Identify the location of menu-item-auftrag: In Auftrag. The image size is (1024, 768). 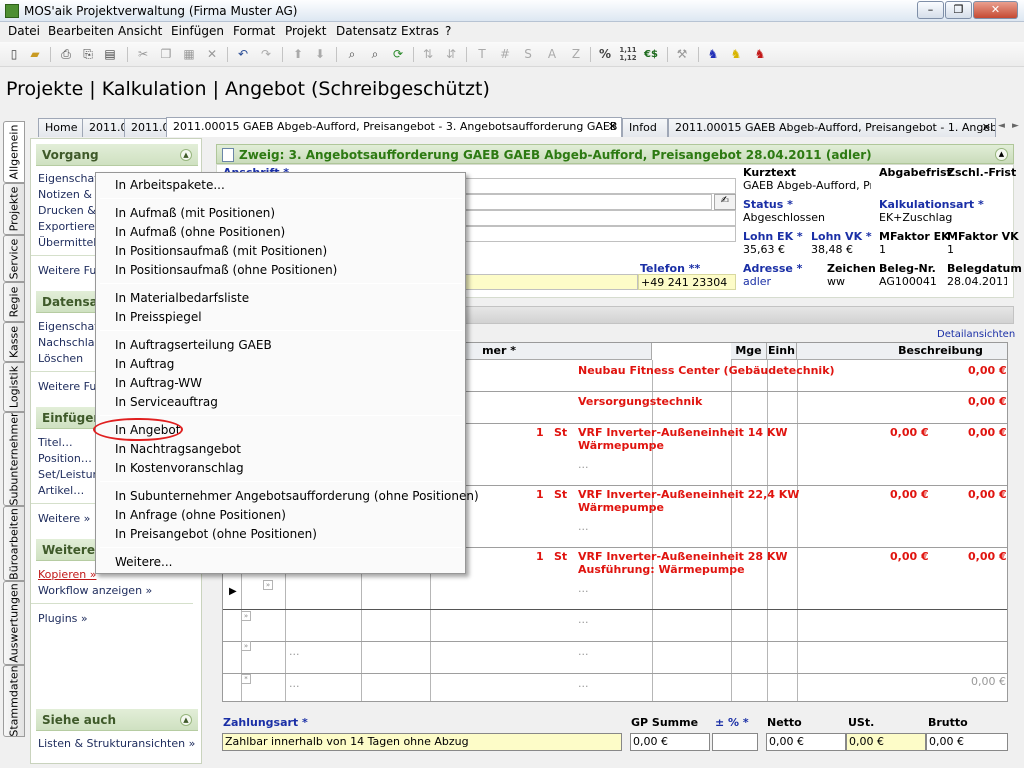
(144, 364).